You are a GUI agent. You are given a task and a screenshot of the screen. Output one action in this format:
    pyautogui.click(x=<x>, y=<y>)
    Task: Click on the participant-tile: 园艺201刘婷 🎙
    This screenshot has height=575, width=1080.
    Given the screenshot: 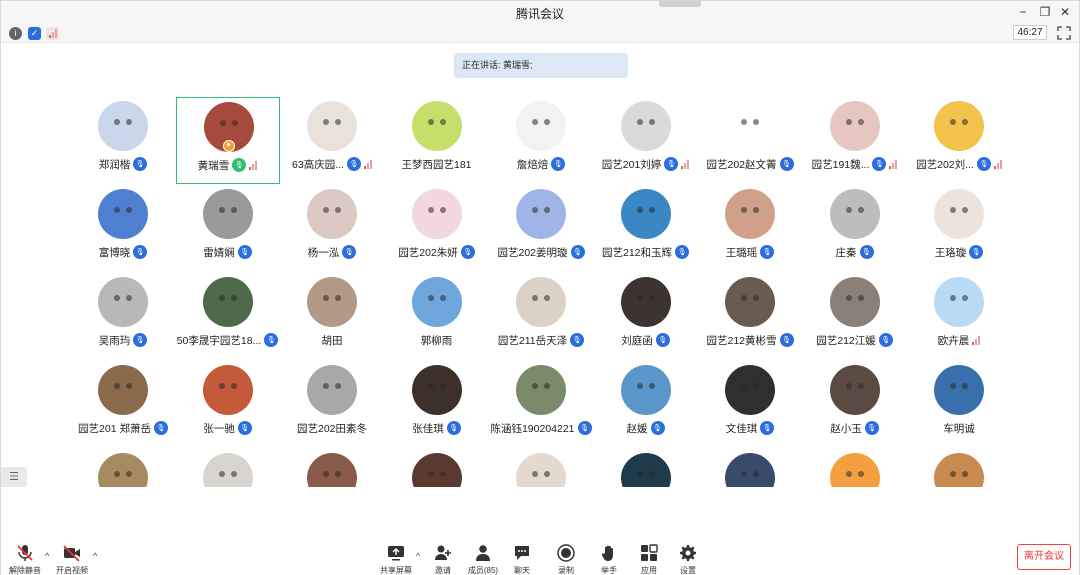 What is the action you would take?
    pyautogui.click(x=646, y=140)
    